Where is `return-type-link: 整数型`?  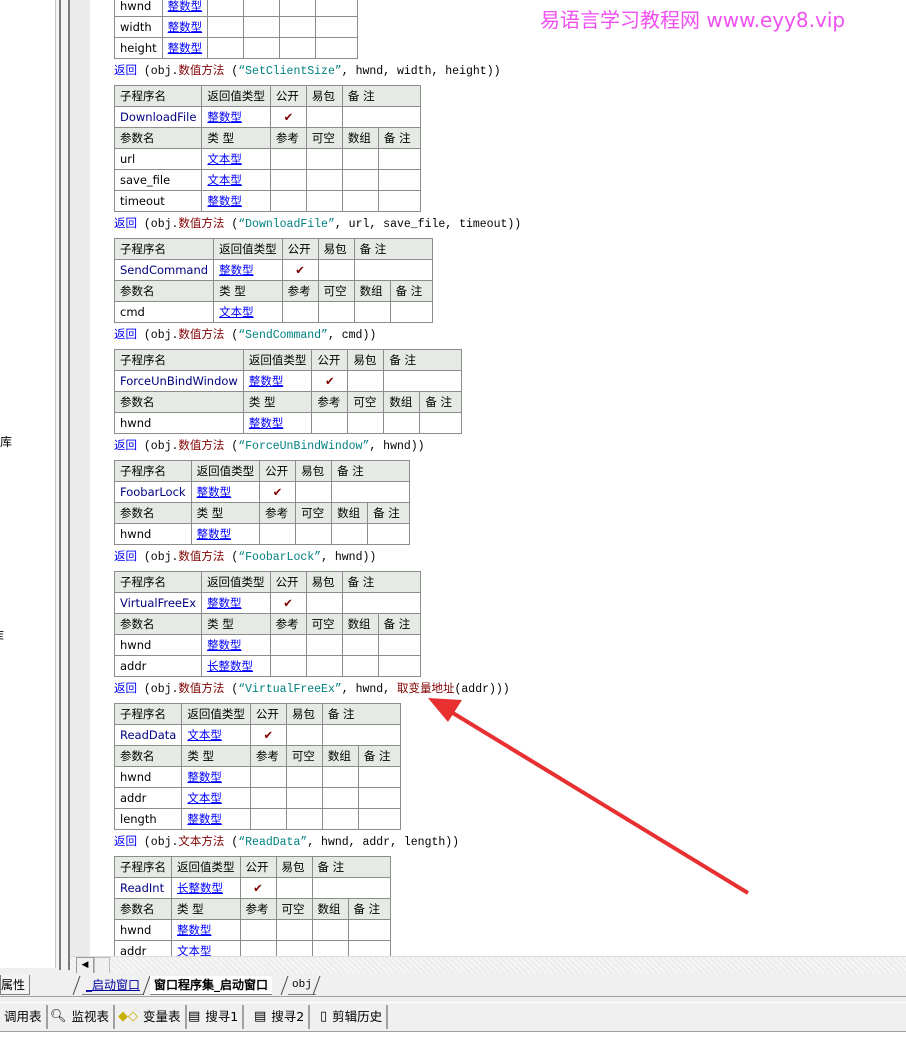
return-type-link: 整数型 is located at coordinates (248, 270).